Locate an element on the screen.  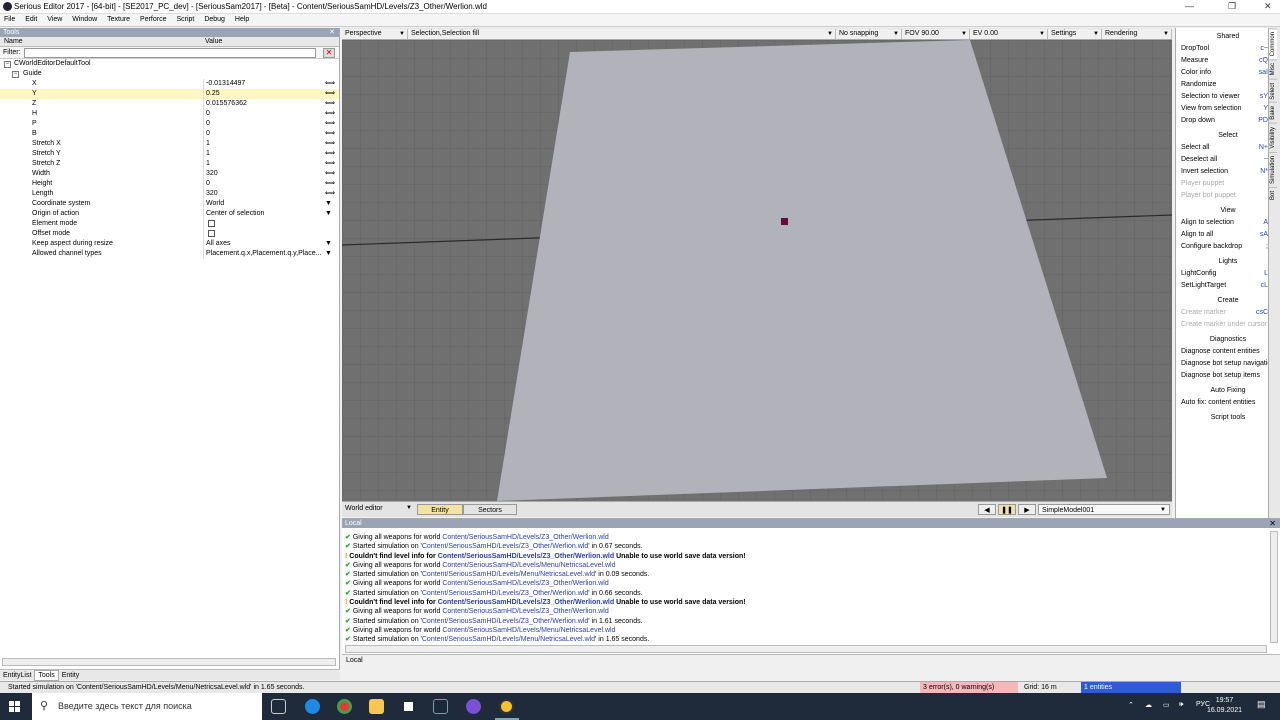
close-icon: ✕ is located at coordinates (332, 32).